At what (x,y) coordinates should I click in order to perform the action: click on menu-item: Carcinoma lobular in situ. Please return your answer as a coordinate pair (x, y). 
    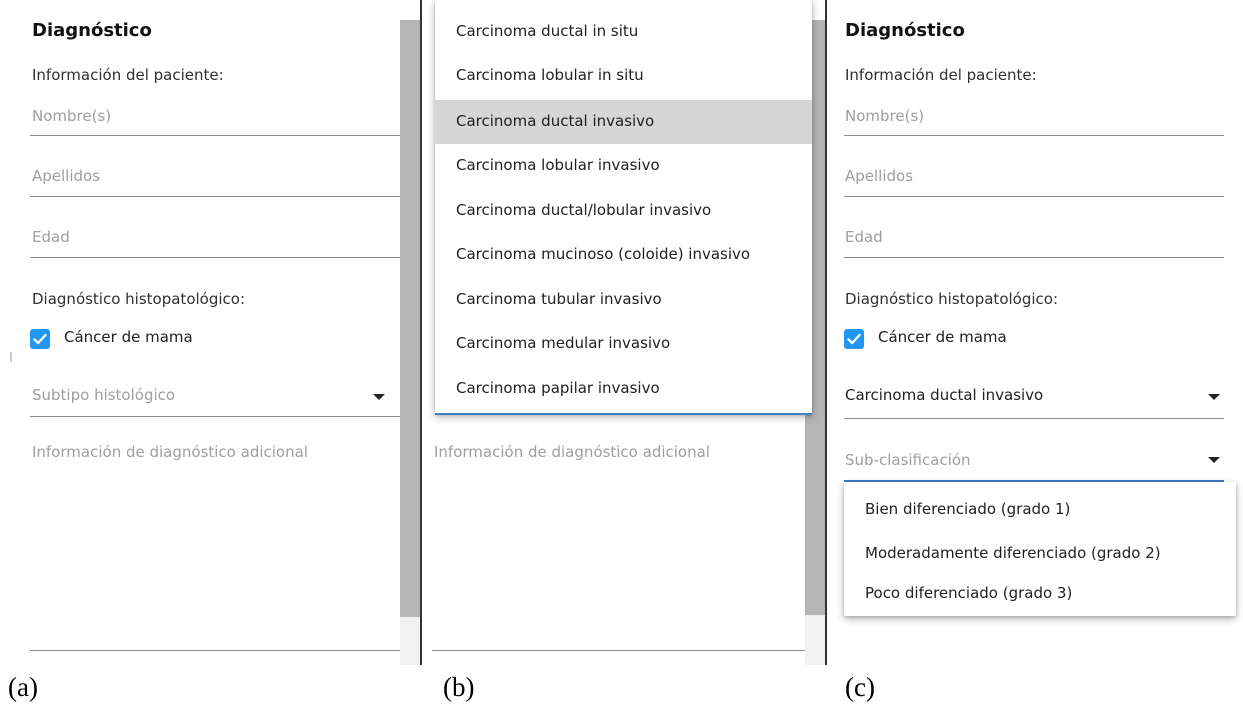
    Looking at the image, I should click on (623, 76).